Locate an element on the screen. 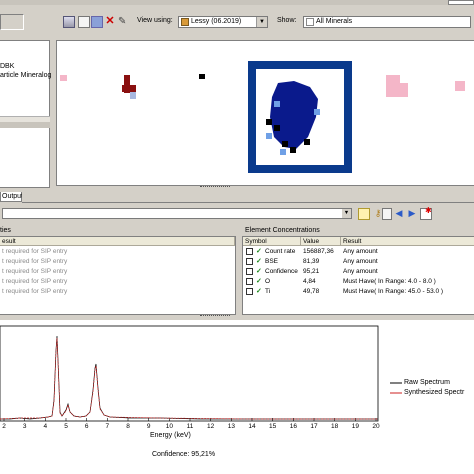 Image resolution: width=474 pixels, height=474 pixels. edit-icon: ✎ is located at coordinates (124, 22).